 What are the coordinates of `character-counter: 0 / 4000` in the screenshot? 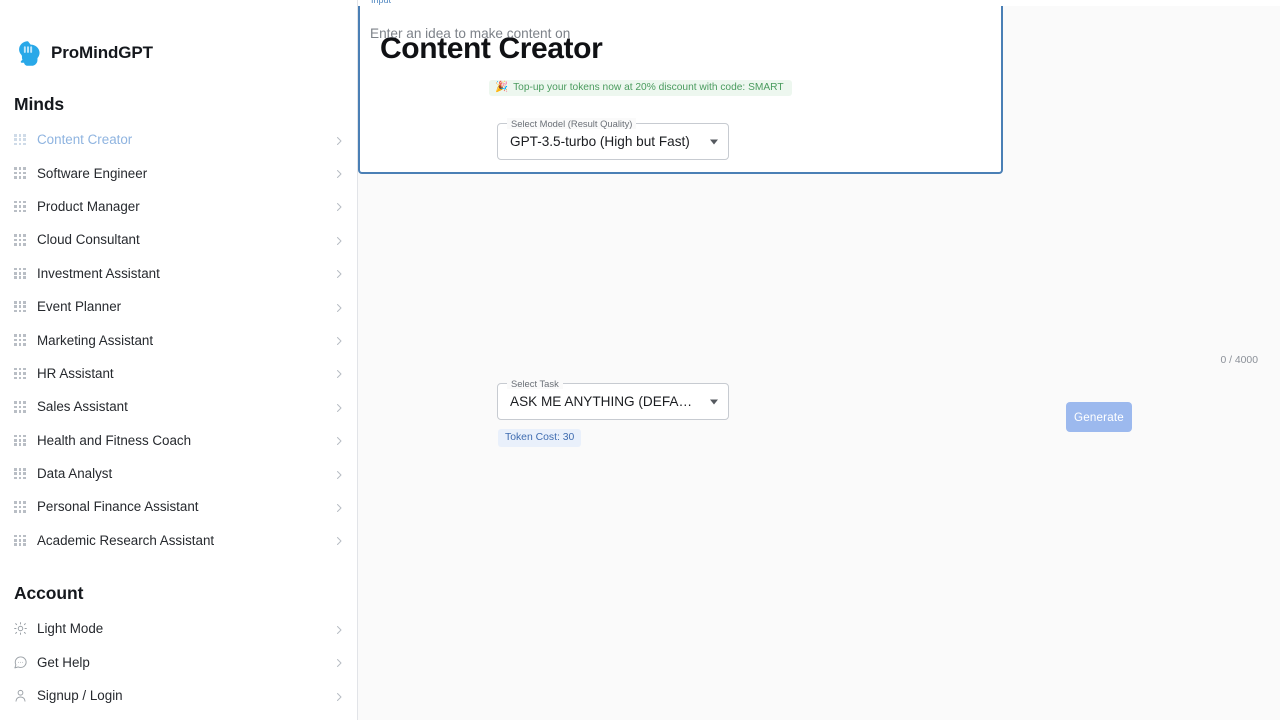 It's located at (1239, 360).